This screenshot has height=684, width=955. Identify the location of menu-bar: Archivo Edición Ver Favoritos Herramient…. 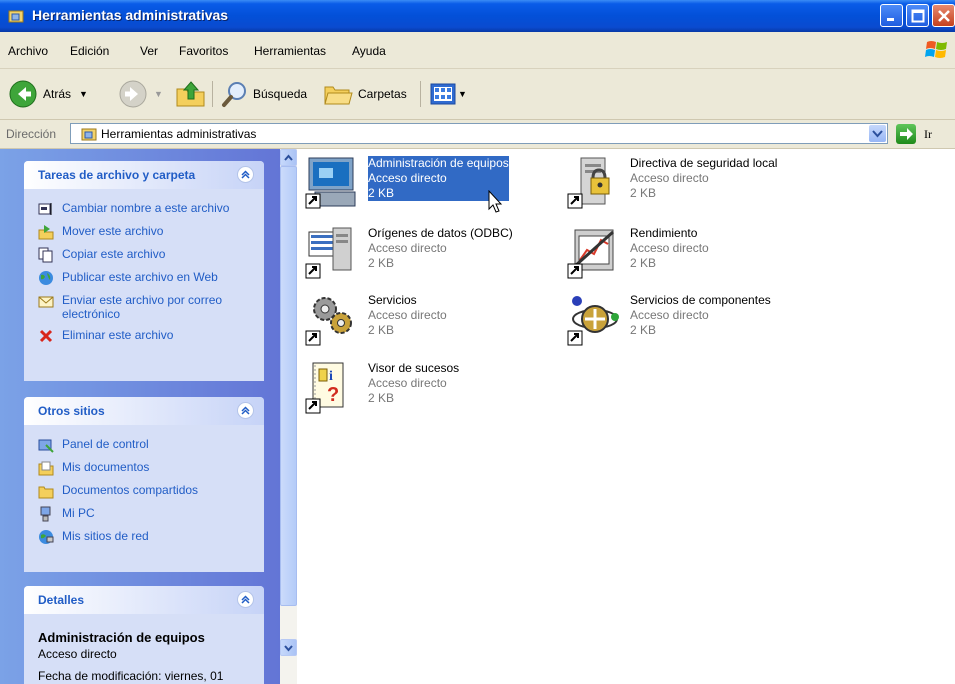
(477, 50).